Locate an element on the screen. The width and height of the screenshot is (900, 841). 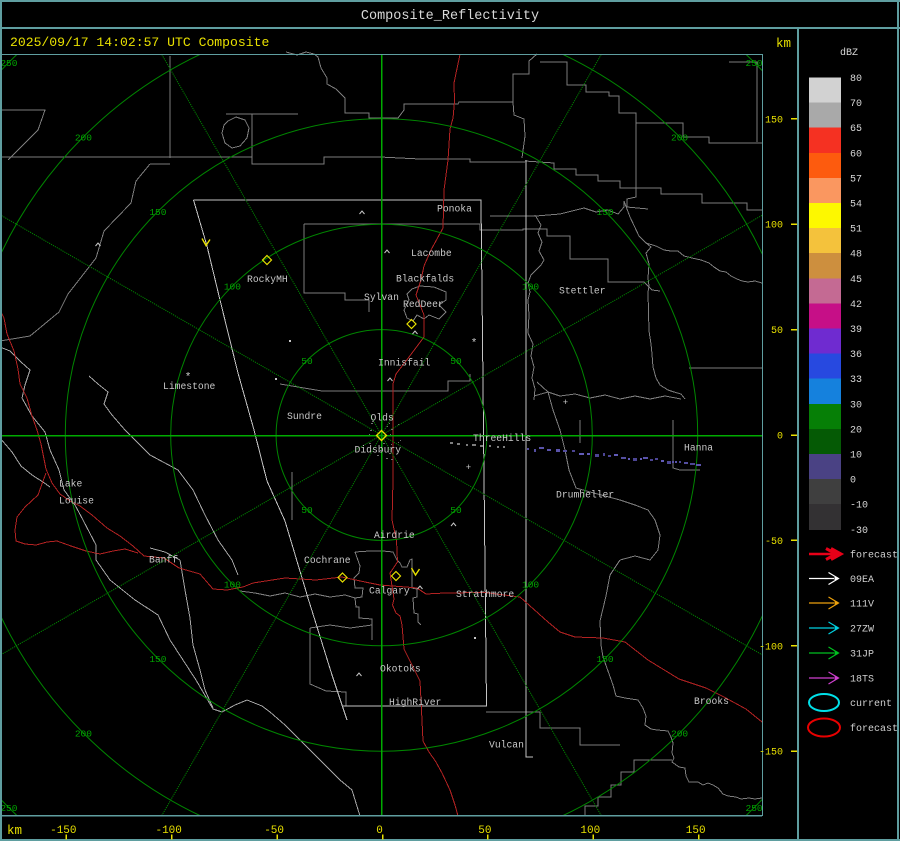
svg-text: Louise is located at coordinates (76, 501).